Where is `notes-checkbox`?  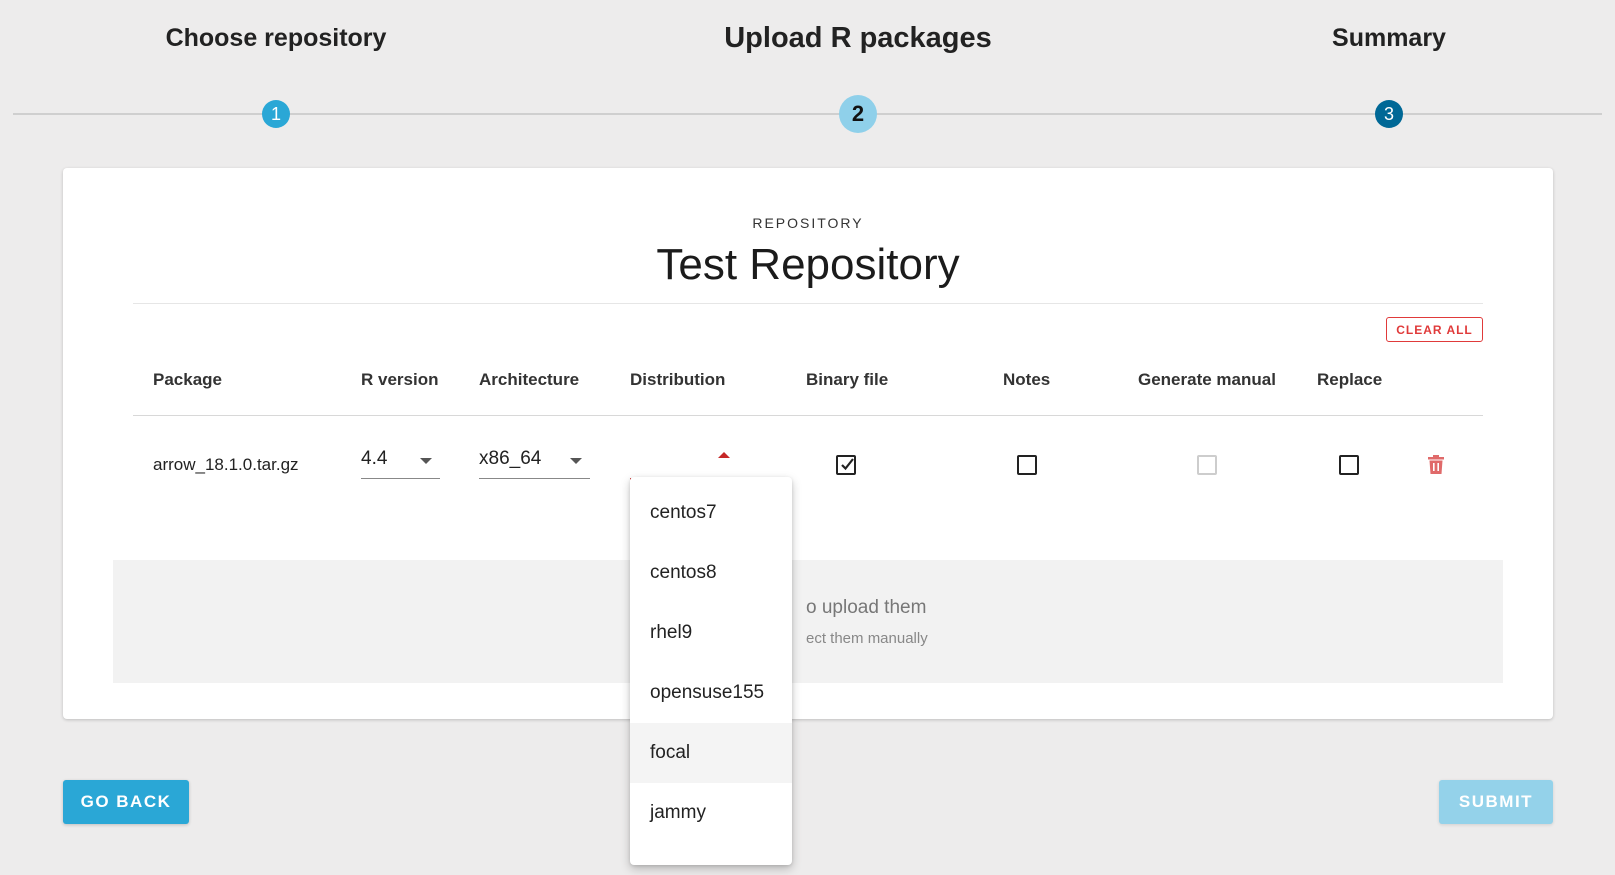
notes-checkbox is located at coordinates (1027, 465).